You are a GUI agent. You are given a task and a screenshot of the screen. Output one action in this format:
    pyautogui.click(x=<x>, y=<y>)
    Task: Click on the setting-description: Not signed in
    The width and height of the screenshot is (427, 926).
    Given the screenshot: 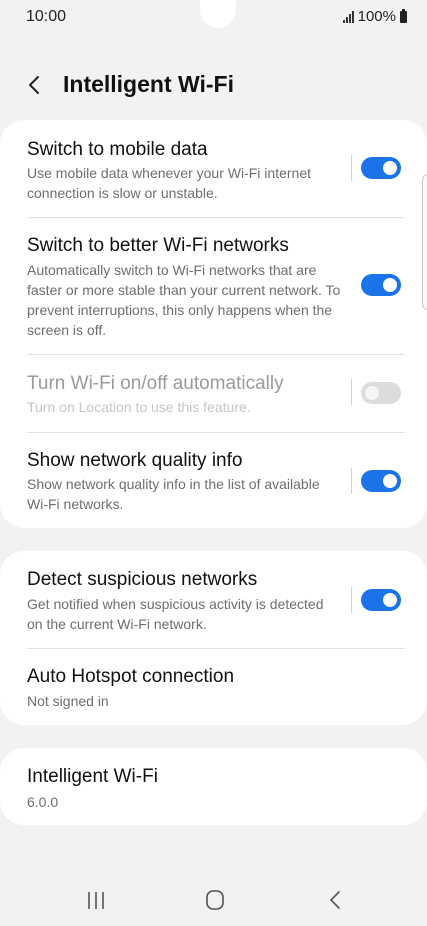 What is the action you would take?
    pyautogui.click(x=68, y=701)
    